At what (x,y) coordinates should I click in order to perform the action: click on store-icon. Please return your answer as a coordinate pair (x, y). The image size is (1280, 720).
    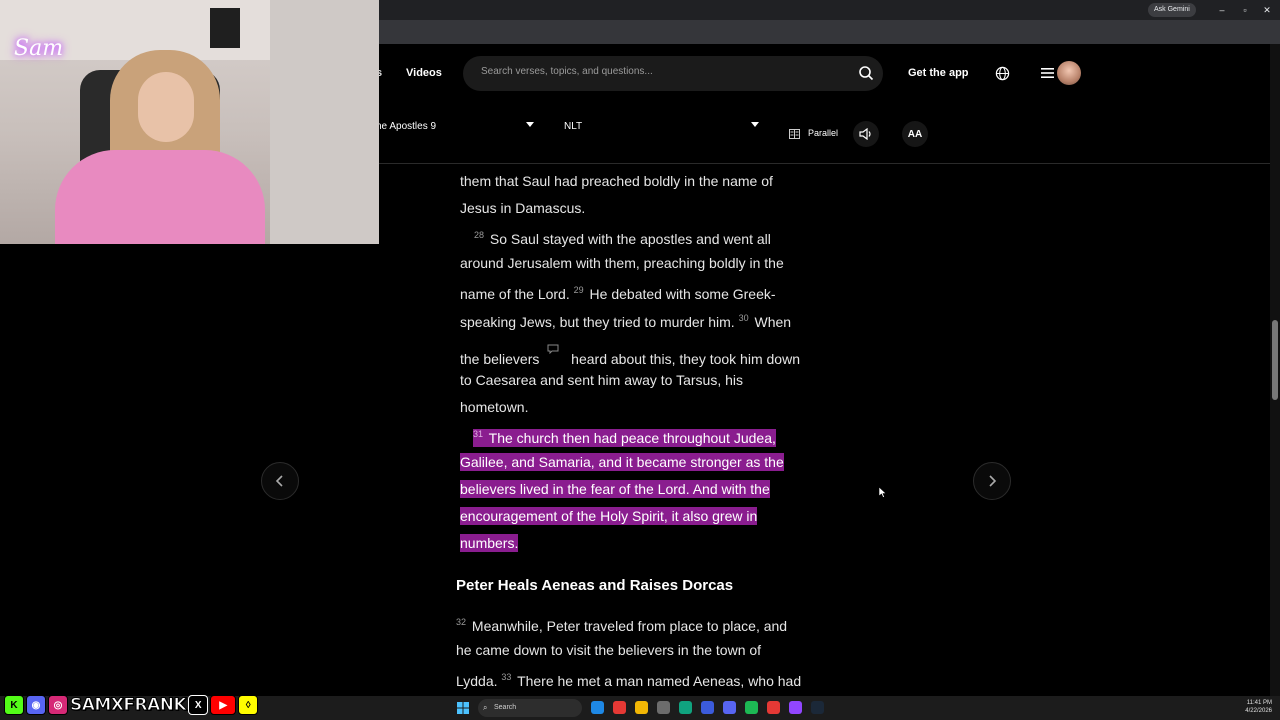
    Looking at the image, I should click on (663, 707).